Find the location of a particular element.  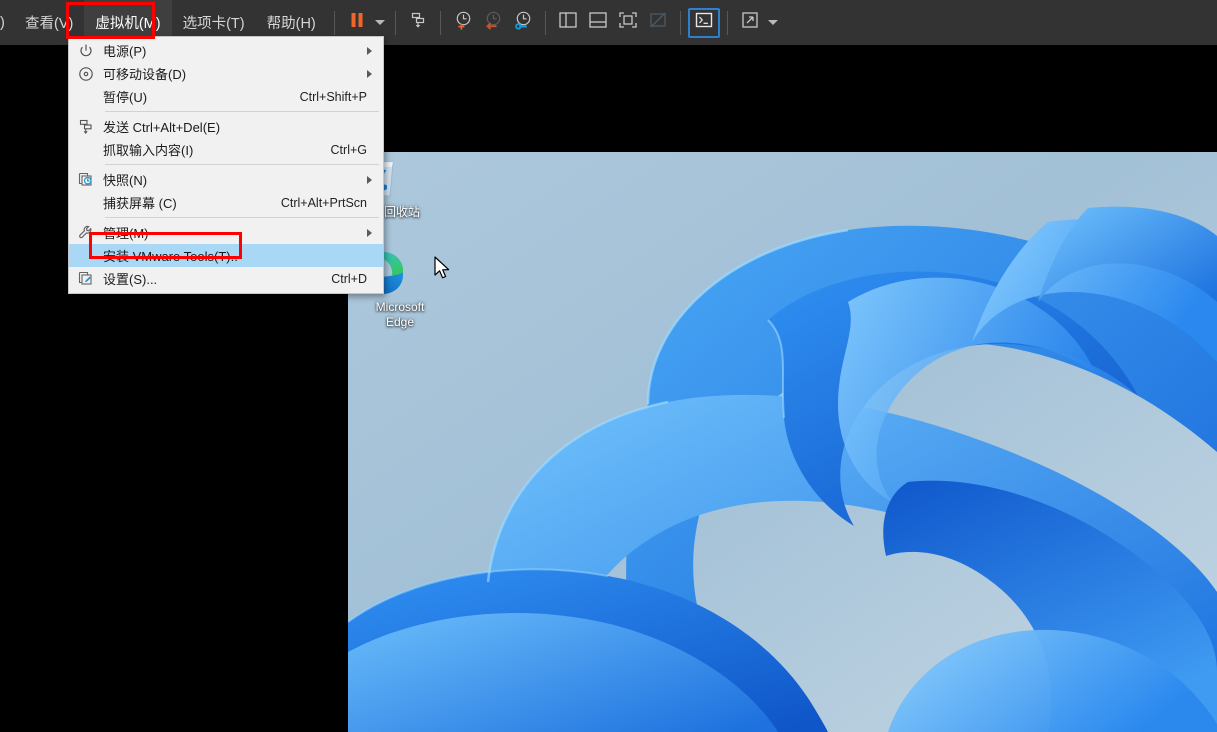

snapshot-revert-icon is located at coordinates (493, 22).